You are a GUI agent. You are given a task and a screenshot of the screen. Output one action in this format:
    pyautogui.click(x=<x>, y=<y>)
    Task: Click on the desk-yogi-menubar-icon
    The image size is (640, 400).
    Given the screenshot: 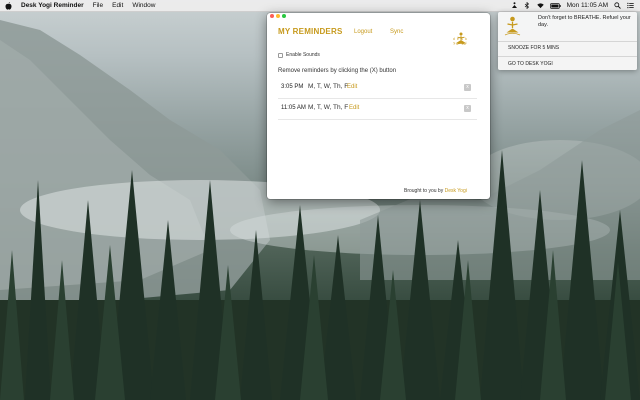 What is the action you would take?
    pyautogui.click(x=514, y=5)
    